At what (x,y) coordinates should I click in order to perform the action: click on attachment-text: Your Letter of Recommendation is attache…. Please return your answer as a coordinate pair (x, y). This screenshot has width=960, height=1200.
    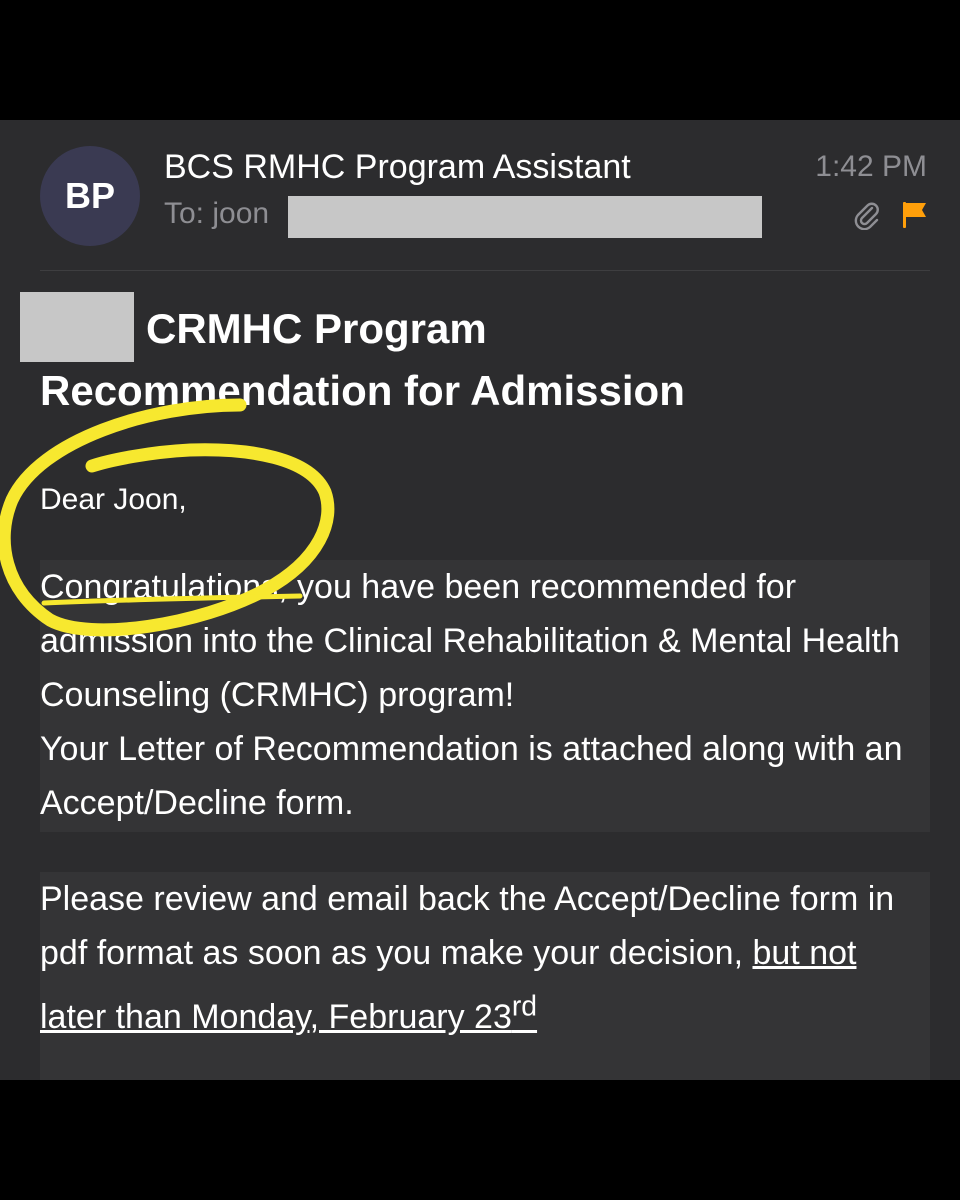
    Looking at the image, I should click on (471, 776).